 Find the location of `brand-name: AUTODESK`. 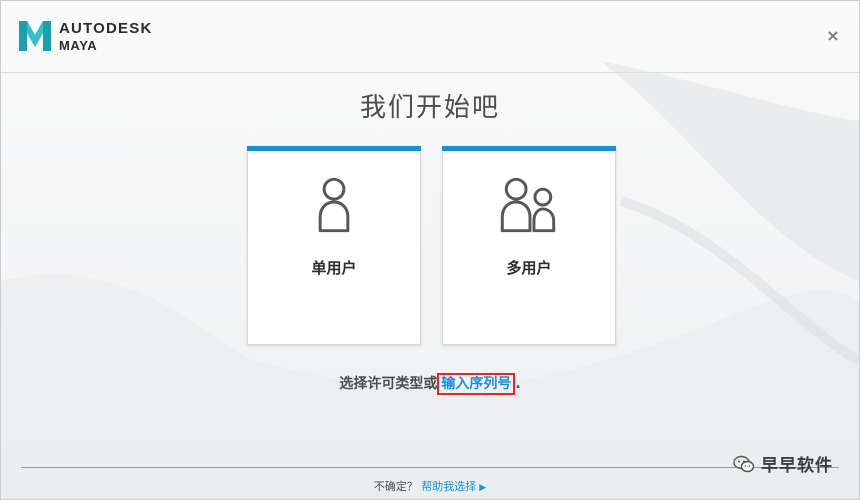

brand-name: AUTODESK is located at coordinates (106, 28).